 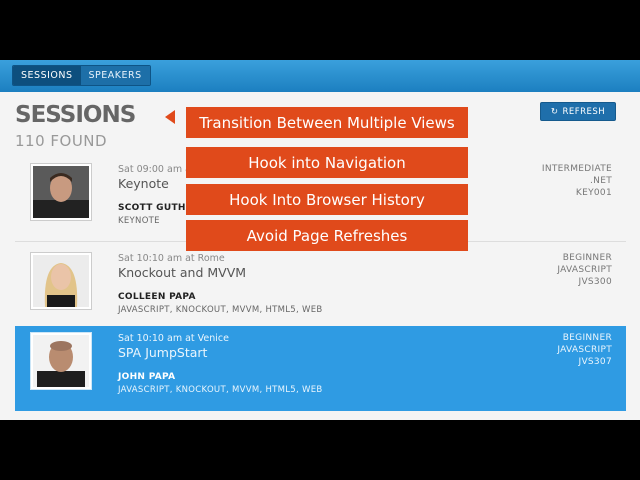 I want to click on tab-speakers: SPEAKERS, so click(x=115, y=75).